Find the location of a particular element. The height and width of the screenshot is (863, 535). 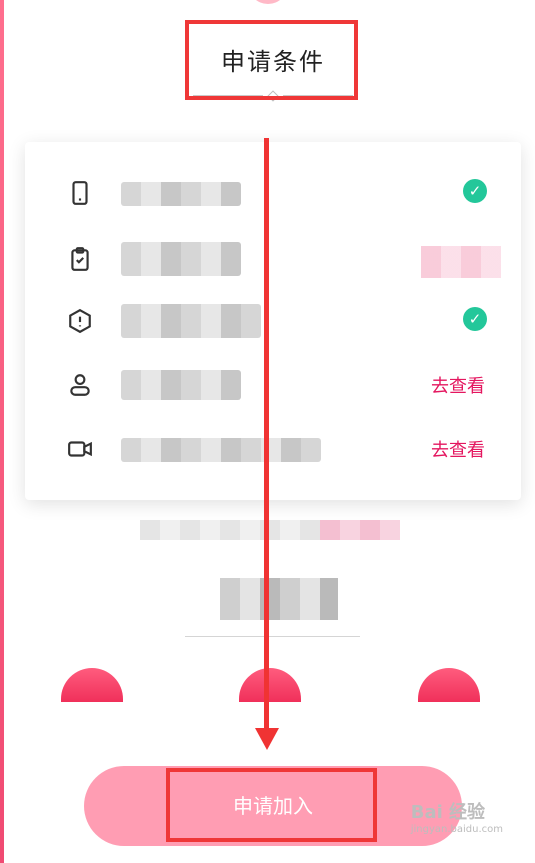

condition-row-video: 去查看 is located at coordinates (273, 448).